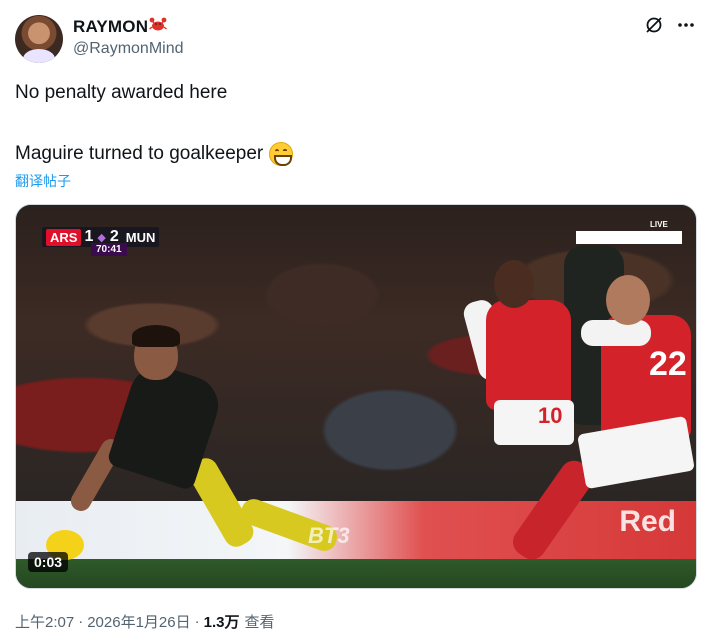 Image resolution: width=720 pixels, height=642 pixels. Describe the element at coordinates (668, 364) in the screenshot. I see `shirt-number: 22` at that location.